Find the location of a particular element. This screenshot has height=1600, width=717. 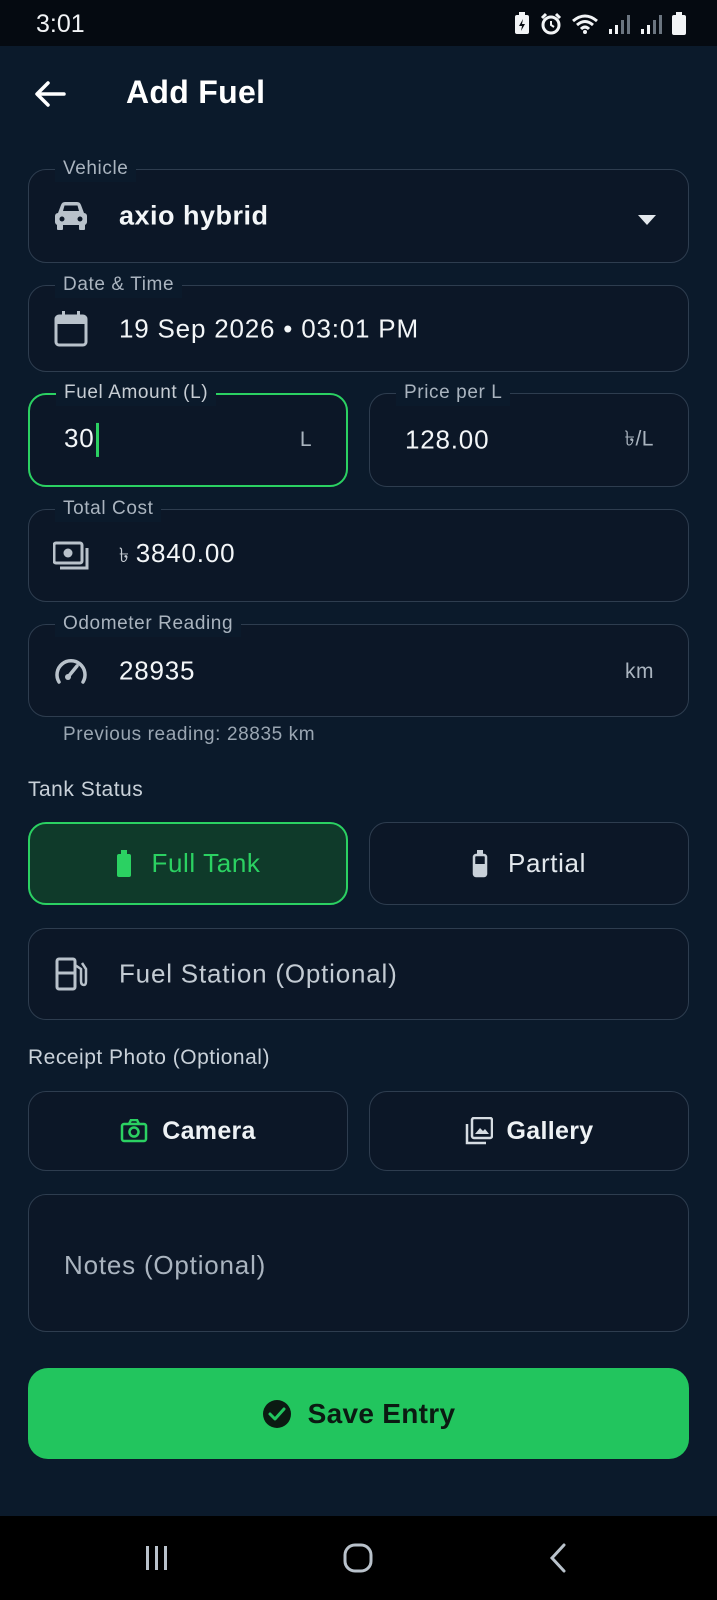

page-title: Add Fuel is located at coordinates (196, 92).